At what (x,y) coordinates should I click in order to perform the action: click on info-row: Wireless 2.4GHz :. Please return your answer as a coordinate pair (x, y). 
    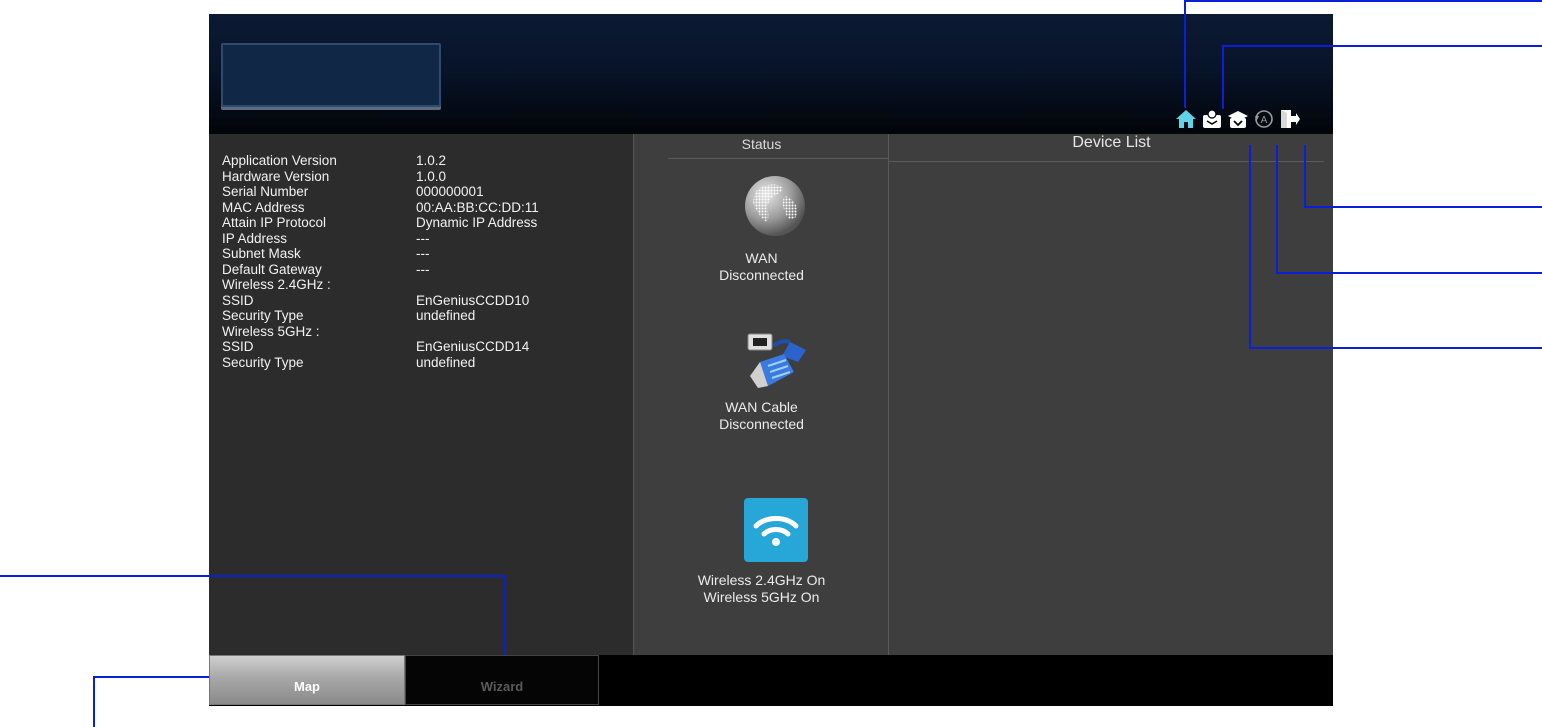
    Looking at the image, I should click on (380, 285).